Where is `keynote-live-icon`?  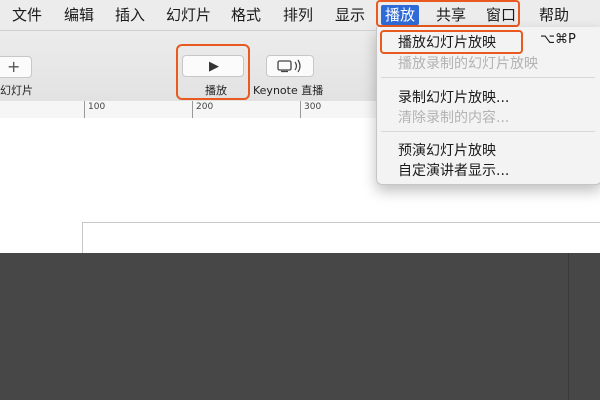
keynote-live-icon is located at coordinates (289, 66).